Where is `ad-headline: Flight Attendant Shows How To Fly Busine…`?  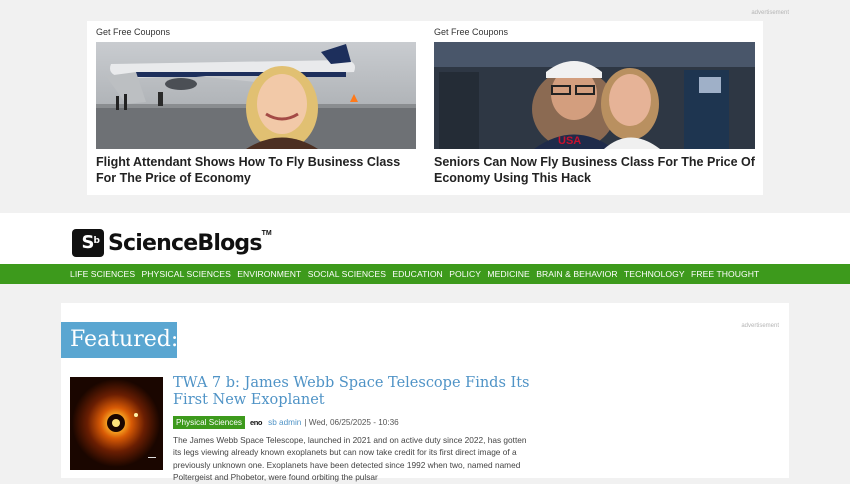 ad-headline: Flight Attendant Shows How To Fly Busine… is located at coordinates (257, 170).